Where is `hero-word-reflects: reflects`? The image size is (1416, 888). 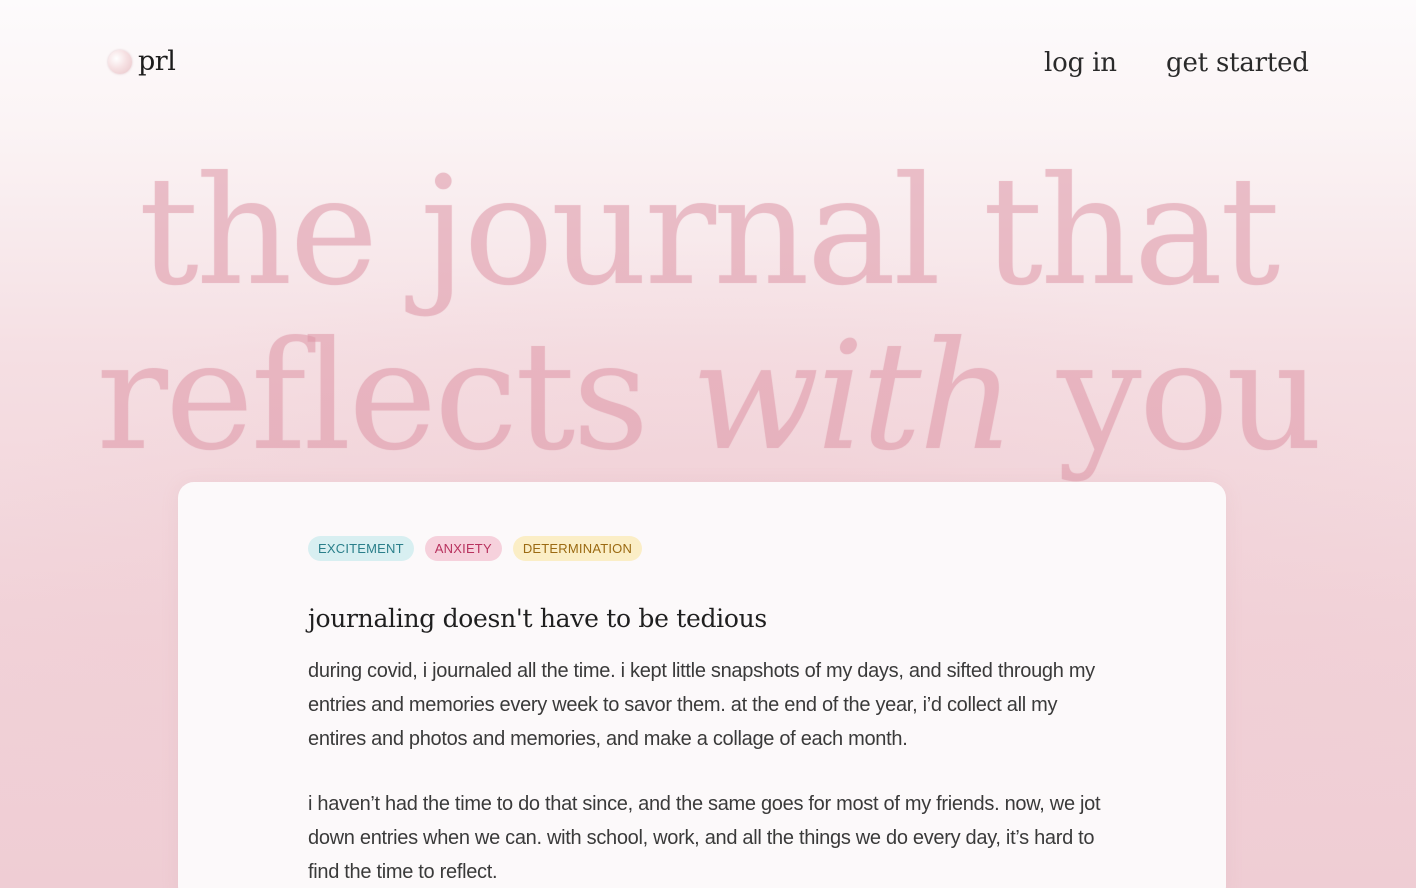 hero-word-reflects: reflects is located at coordinates (372, 397).